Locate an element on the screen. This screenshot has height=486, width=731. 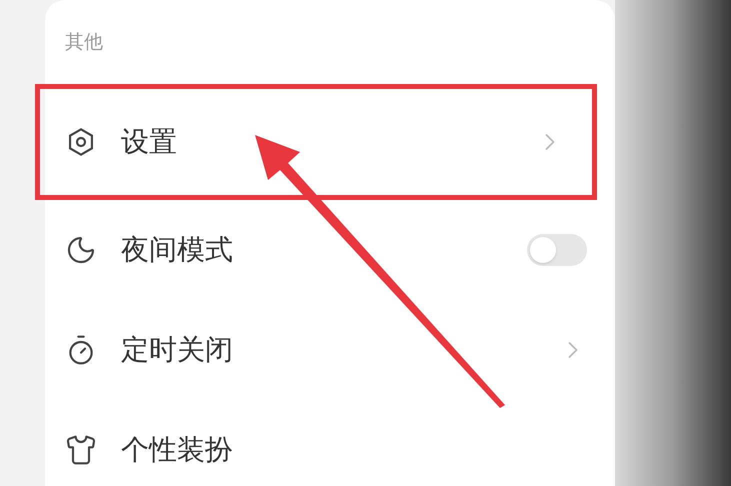
menu-item: 个性装扮 is located at coordinates (330, 443).